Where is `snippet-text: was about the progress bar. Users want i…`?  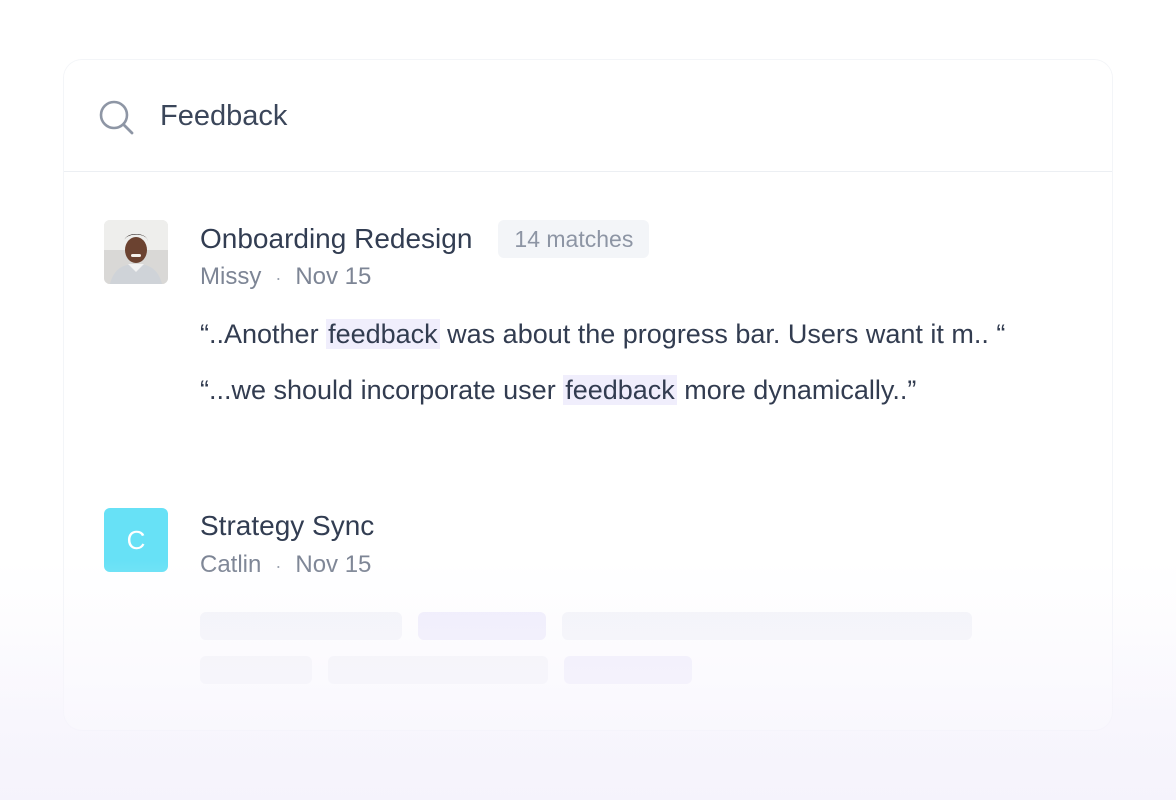
snippet-text: was about the progress bar. Users want i… is located at coordinates (722, 334).